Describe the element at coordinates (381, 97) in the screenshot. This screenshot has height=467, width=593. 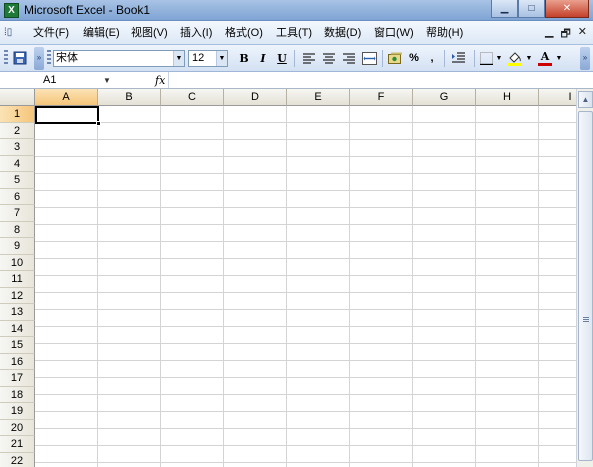
I see `column-header-f: F` at that location.